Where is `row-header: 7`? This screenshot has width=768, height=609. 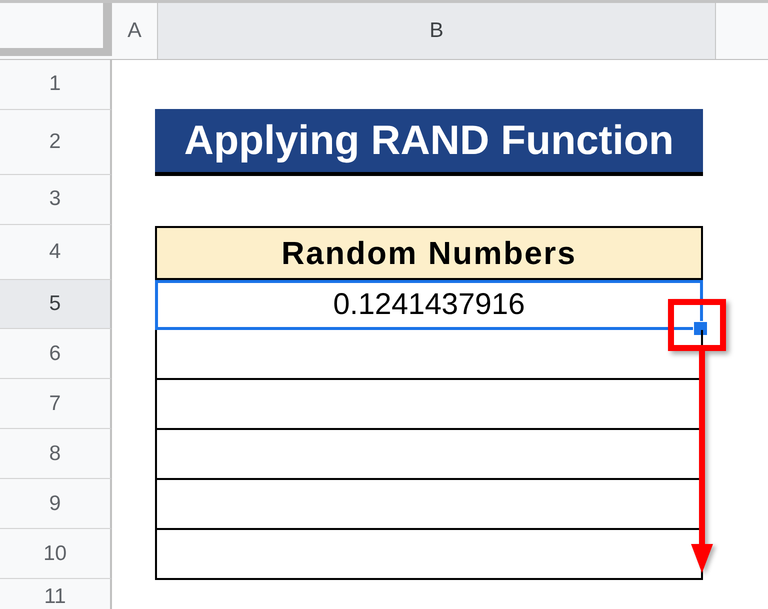 row-header: 7 is located at coordinates (56, 404).